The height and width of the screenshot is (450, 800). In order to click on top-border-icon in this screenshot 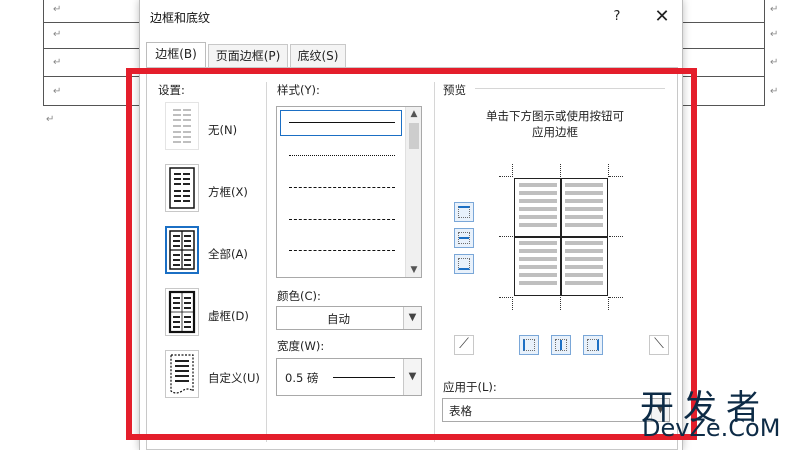, I will do `click(464, 212)`.